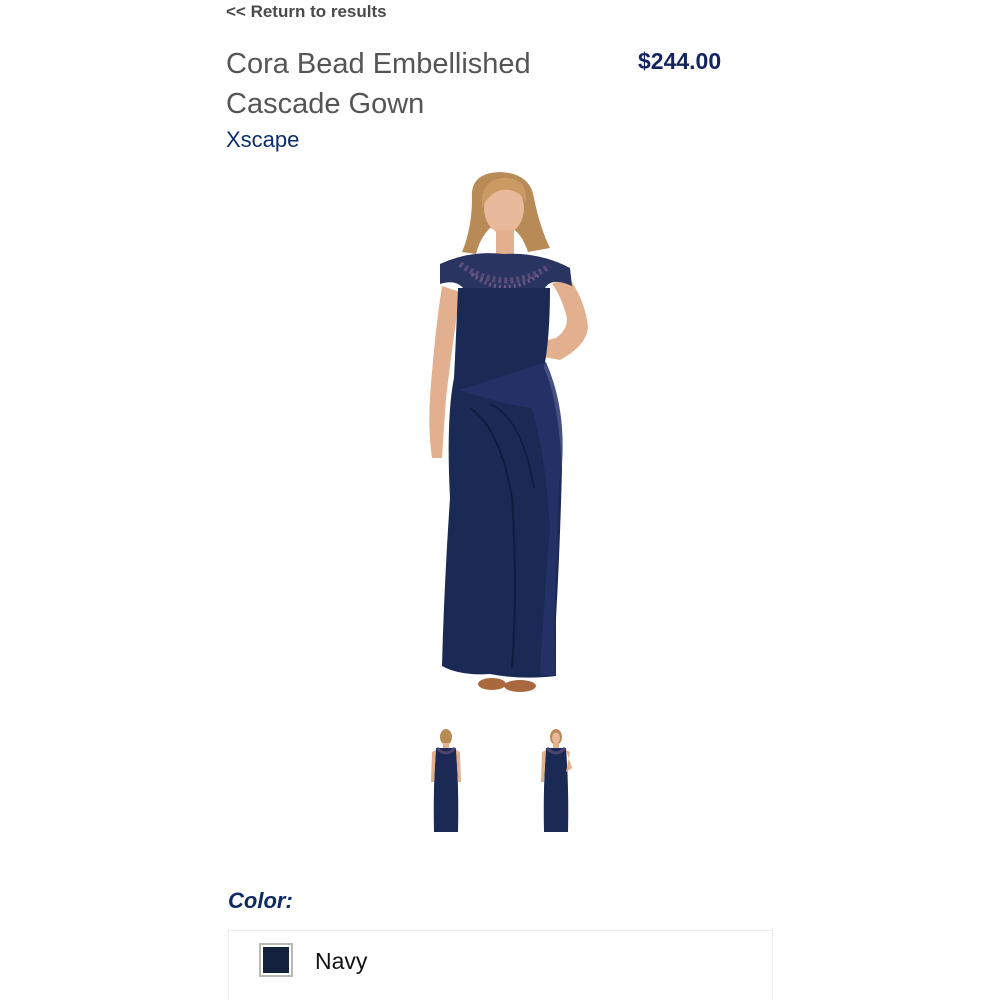 The width and height of the screenshot is (1000, 1000). Describe the element at coordinates (378, 84) in the screenshot. I see `product-title: Cora Bead Embellished Cascade Gown` at that location.